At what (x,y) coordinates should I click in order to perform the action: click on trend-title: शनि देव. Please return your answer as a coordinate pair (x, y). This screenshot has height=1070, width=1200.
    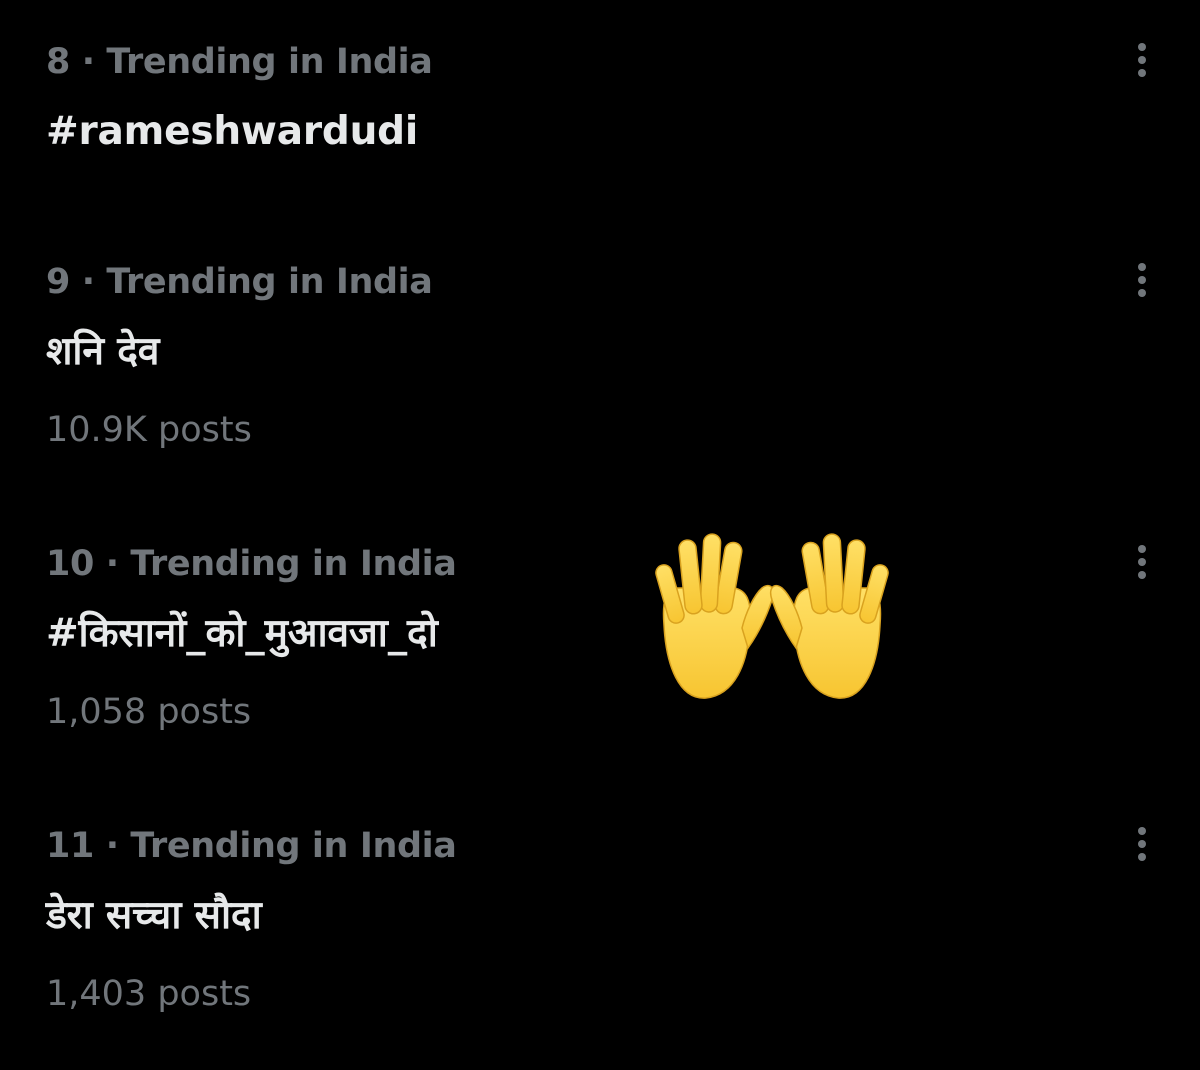
    Looking at the image, I should click on (102, 352).